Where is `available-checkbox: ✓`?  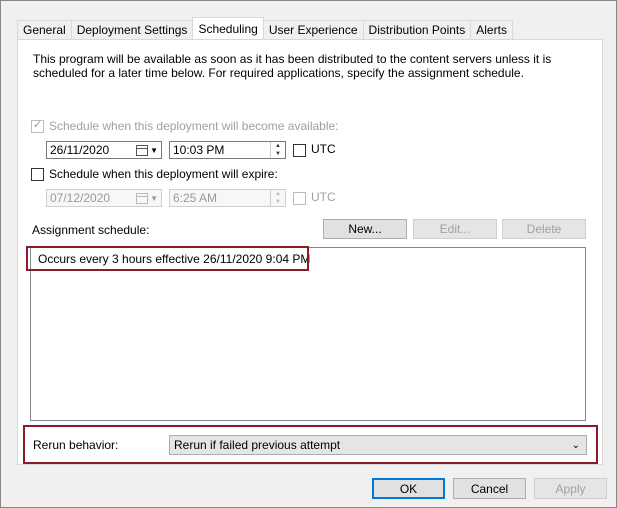
available-checkbox: ✓ is located at coordinates (37, 126).